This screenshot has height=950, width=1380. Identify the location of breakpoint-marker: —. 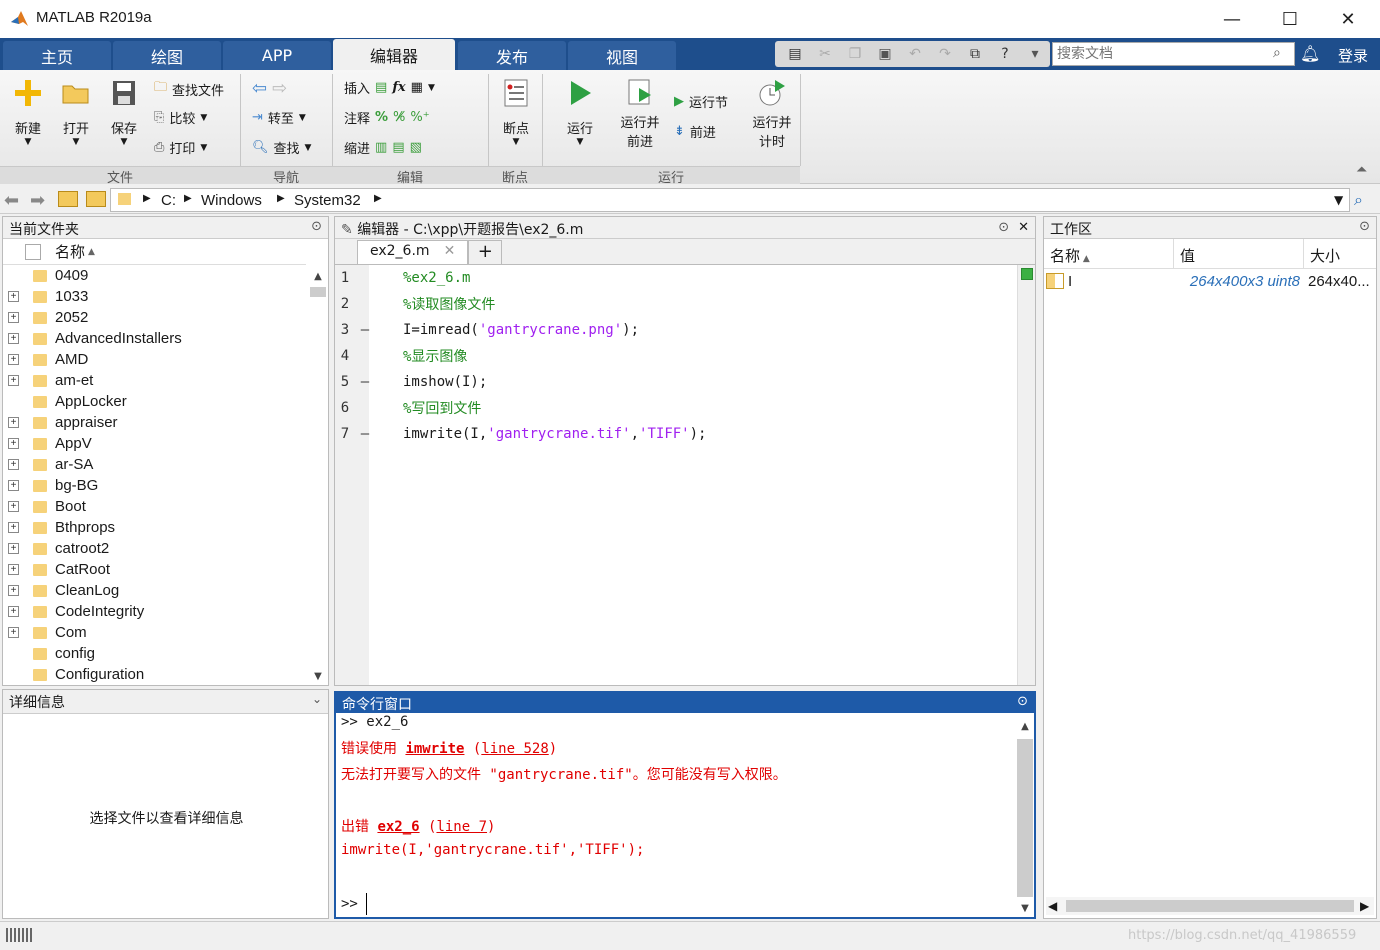
(365, 330).